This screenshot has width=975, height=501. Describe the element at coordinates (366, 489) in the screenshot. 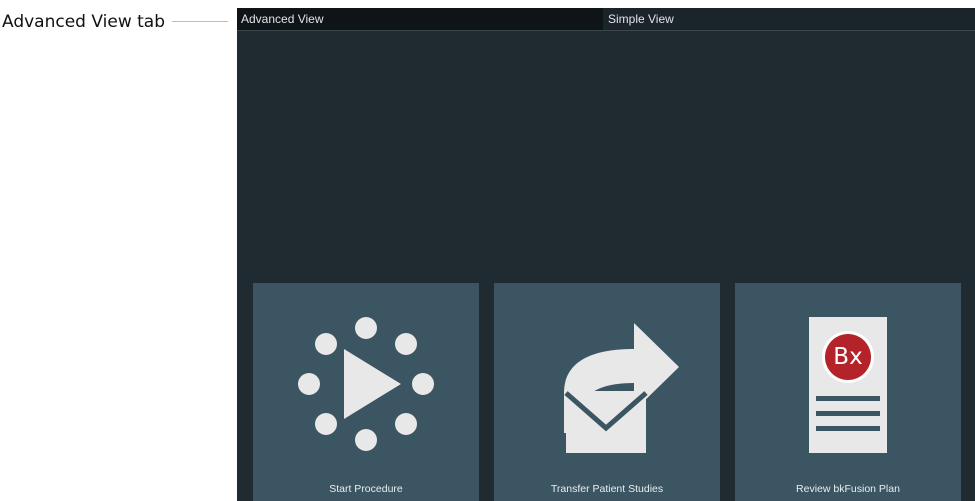

I see `start-procedure-label: Start Procedure` at that location.